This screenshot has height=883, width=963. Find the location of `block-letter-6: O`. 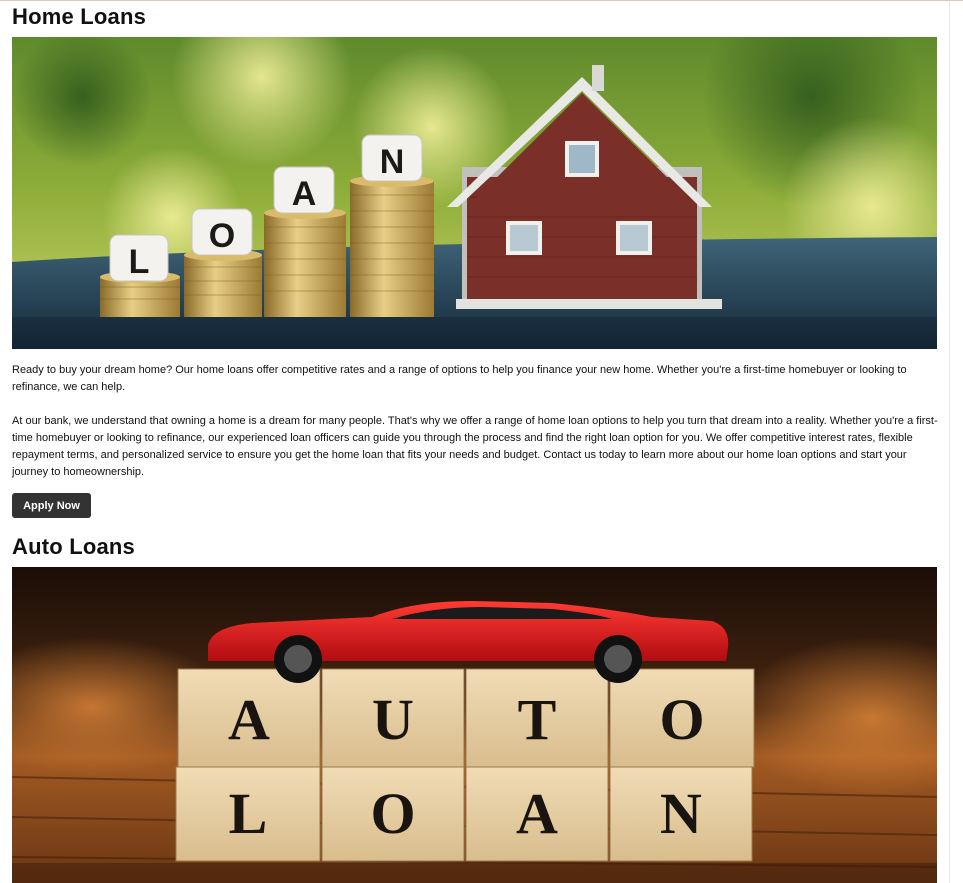

block-letter-6: O is located at coordinates (392, 813).